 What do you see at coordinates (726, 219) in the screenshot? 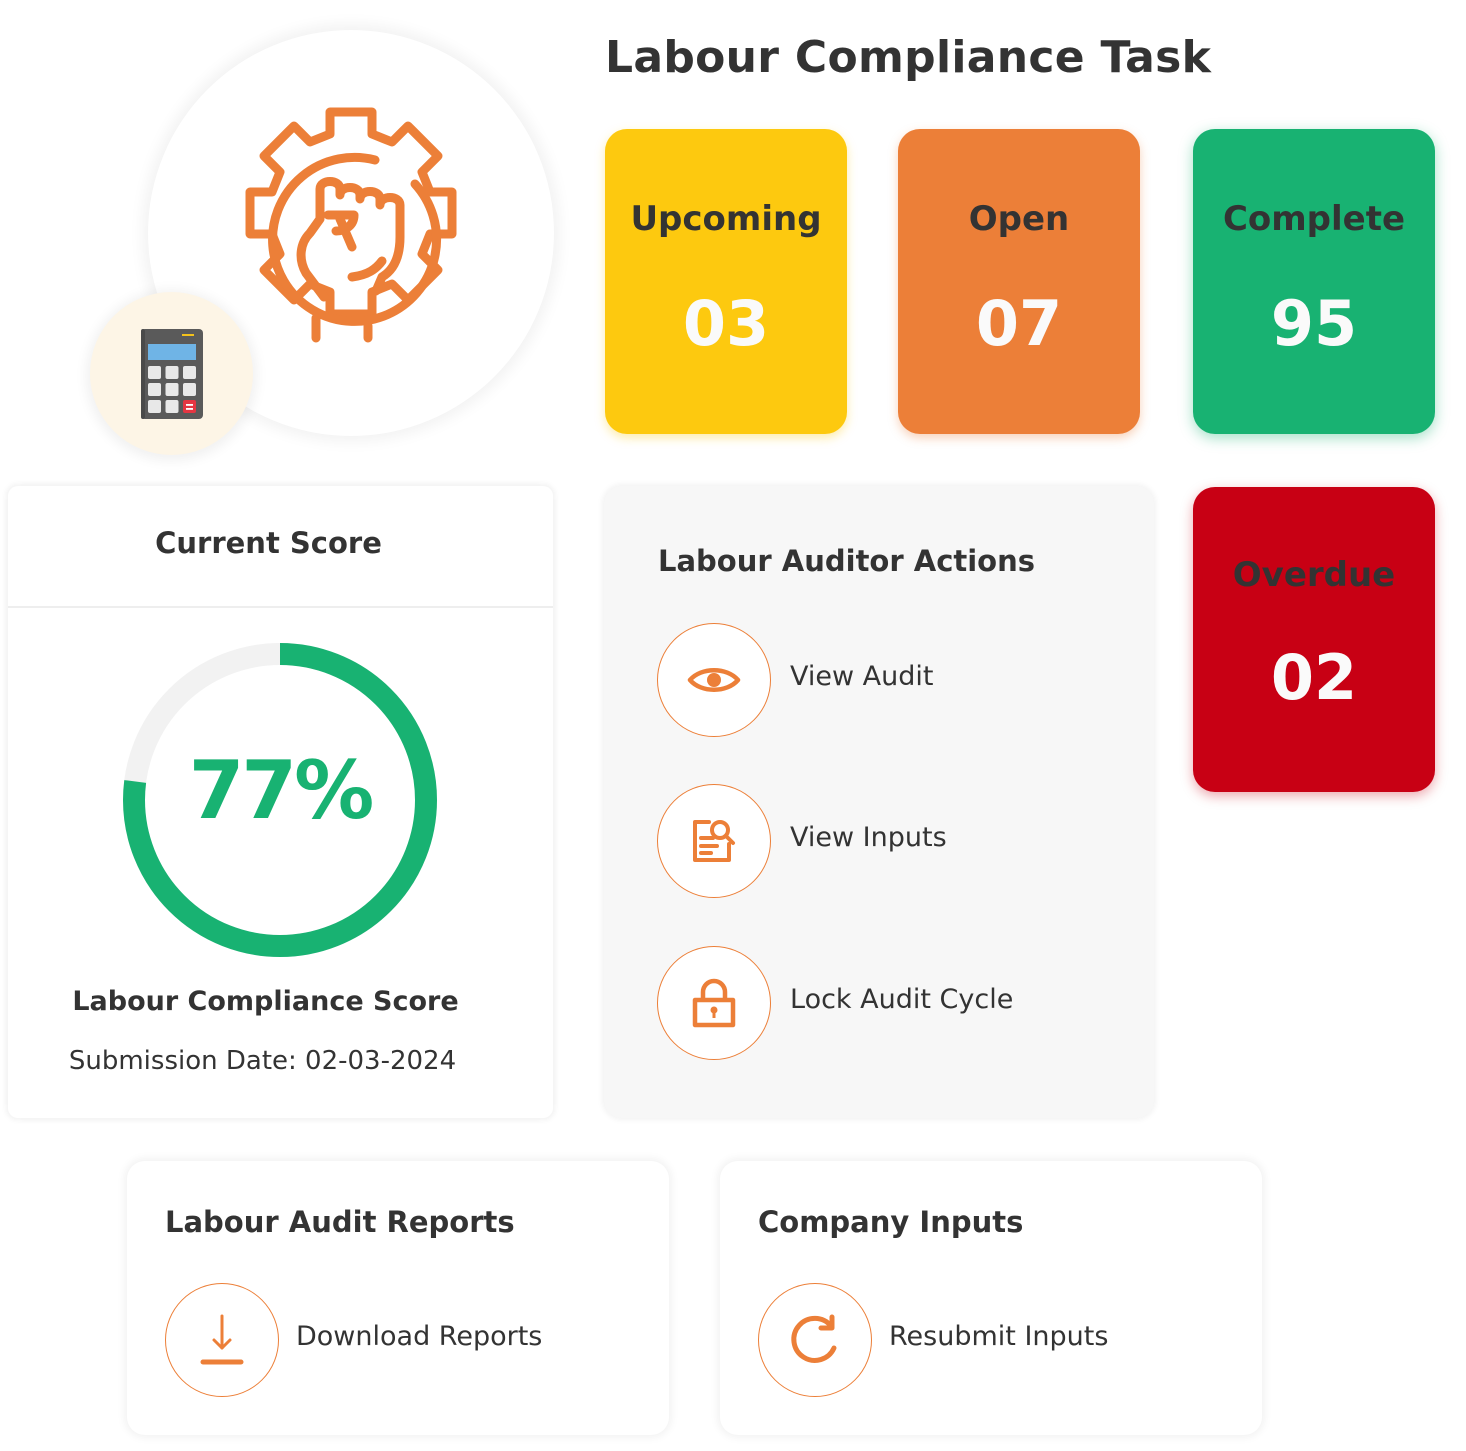
I see `status-card-label: Upcoming` at bounding box center [726, 219].